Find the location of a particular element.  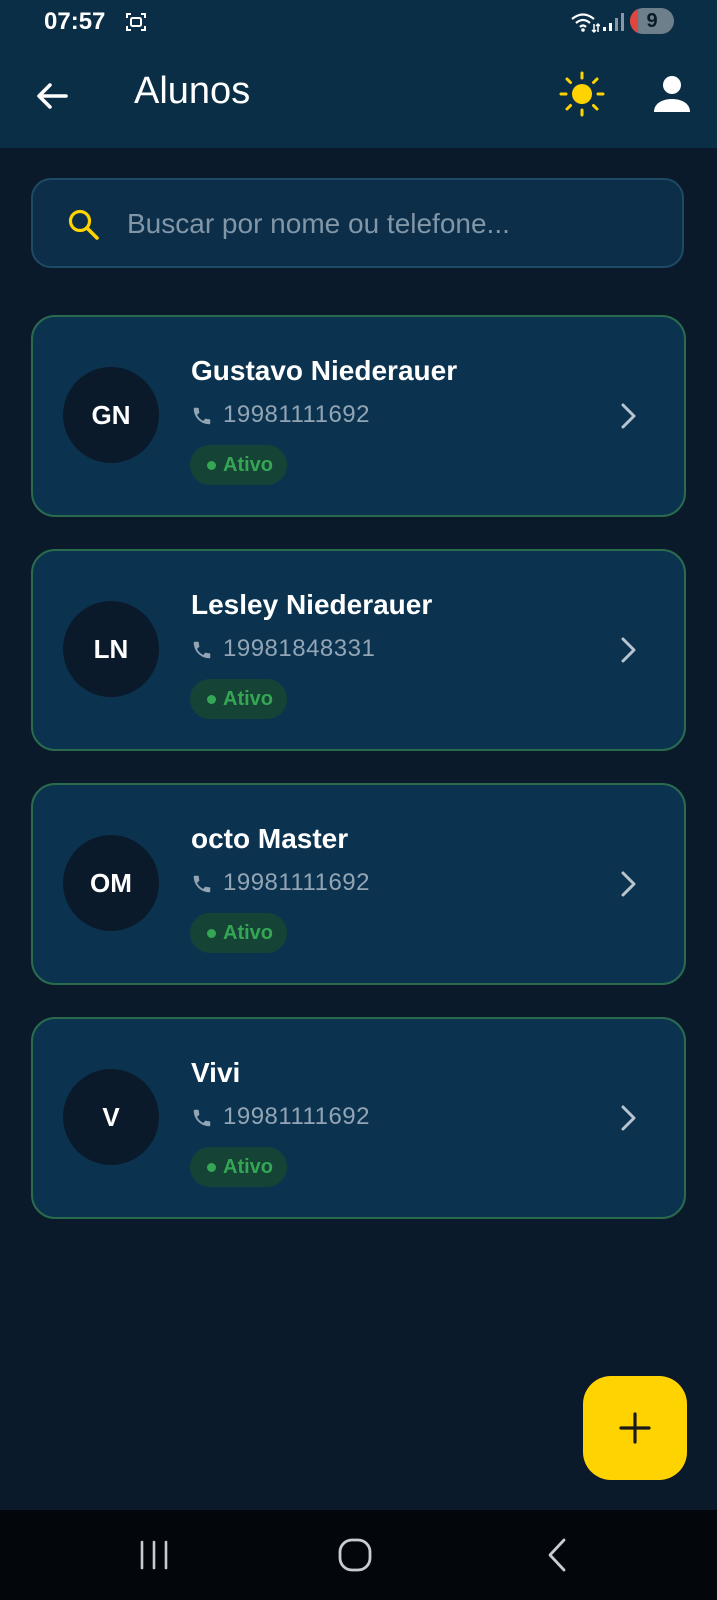

plus-icon is located at coordinates (635, 1428).